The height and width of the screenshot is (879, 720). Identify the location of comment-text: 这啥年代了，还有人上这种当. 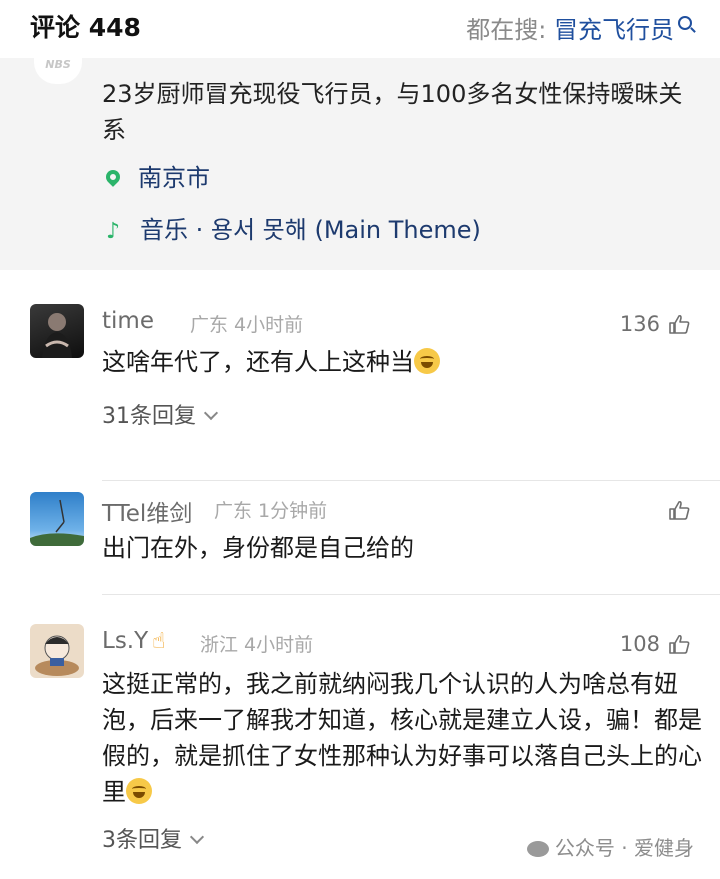
(402, 362).